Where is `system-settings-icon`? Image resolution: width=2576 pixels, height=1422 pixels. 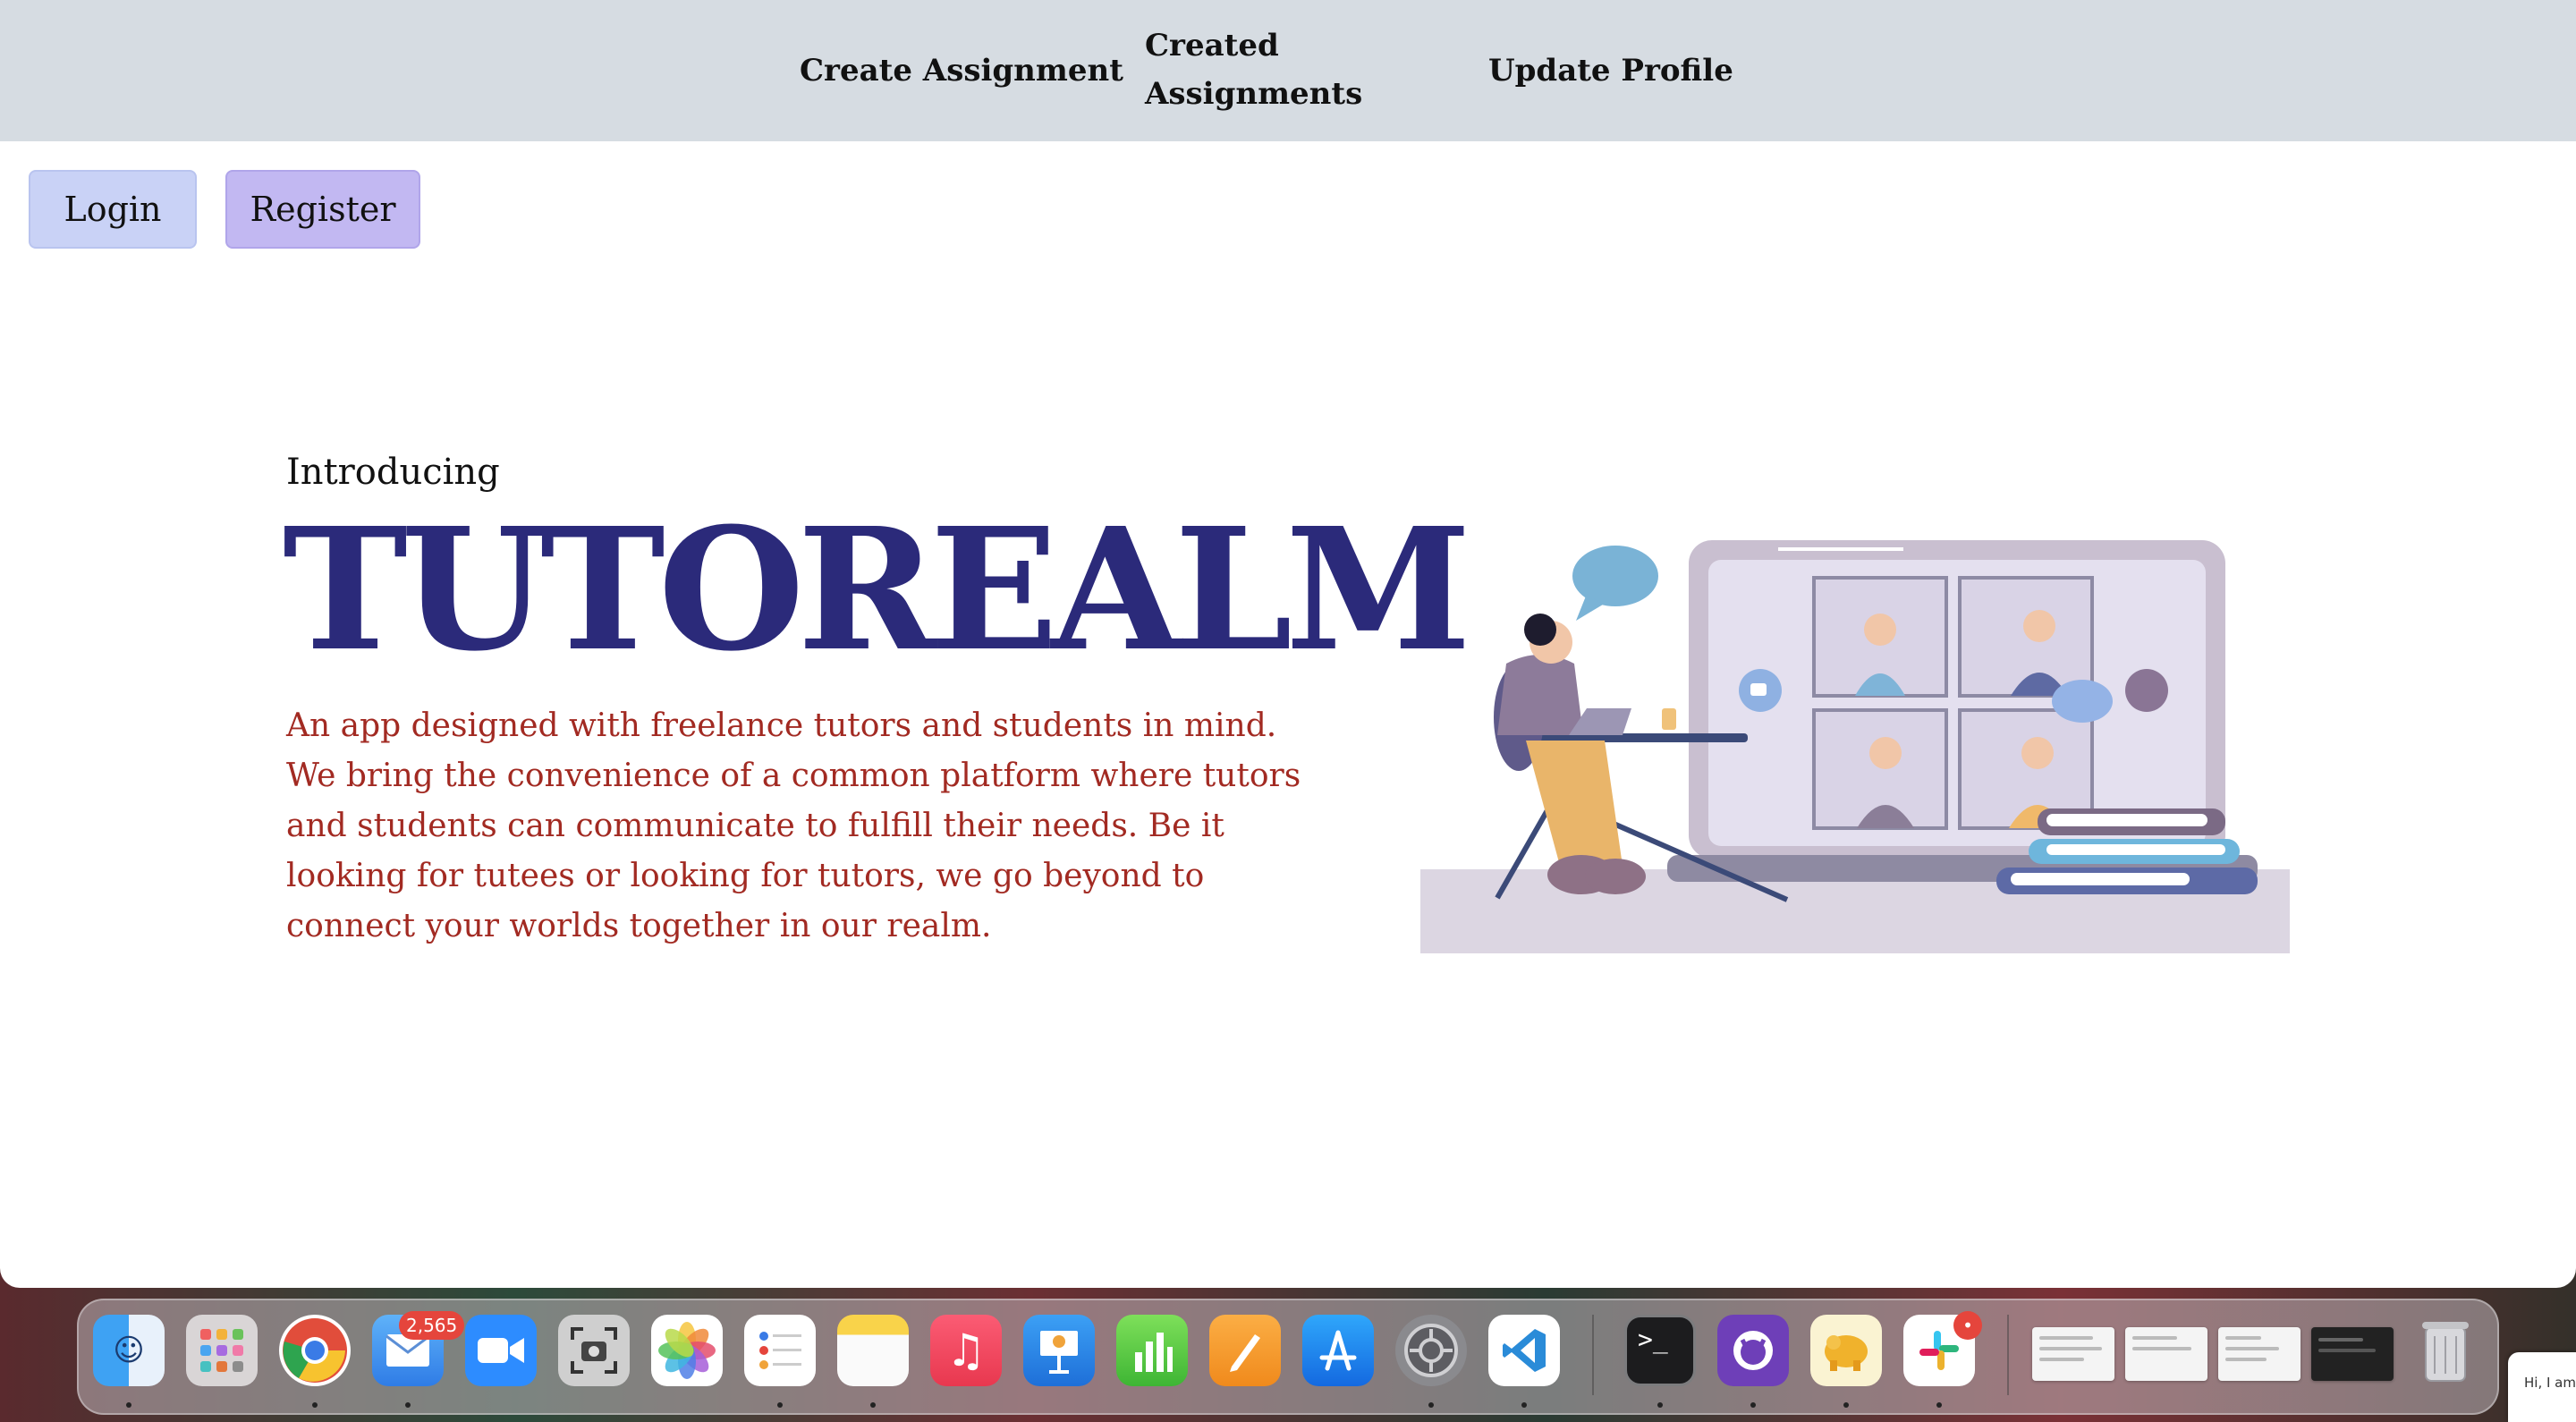
system-settings-icon is located at coordinates (1431, 1350).